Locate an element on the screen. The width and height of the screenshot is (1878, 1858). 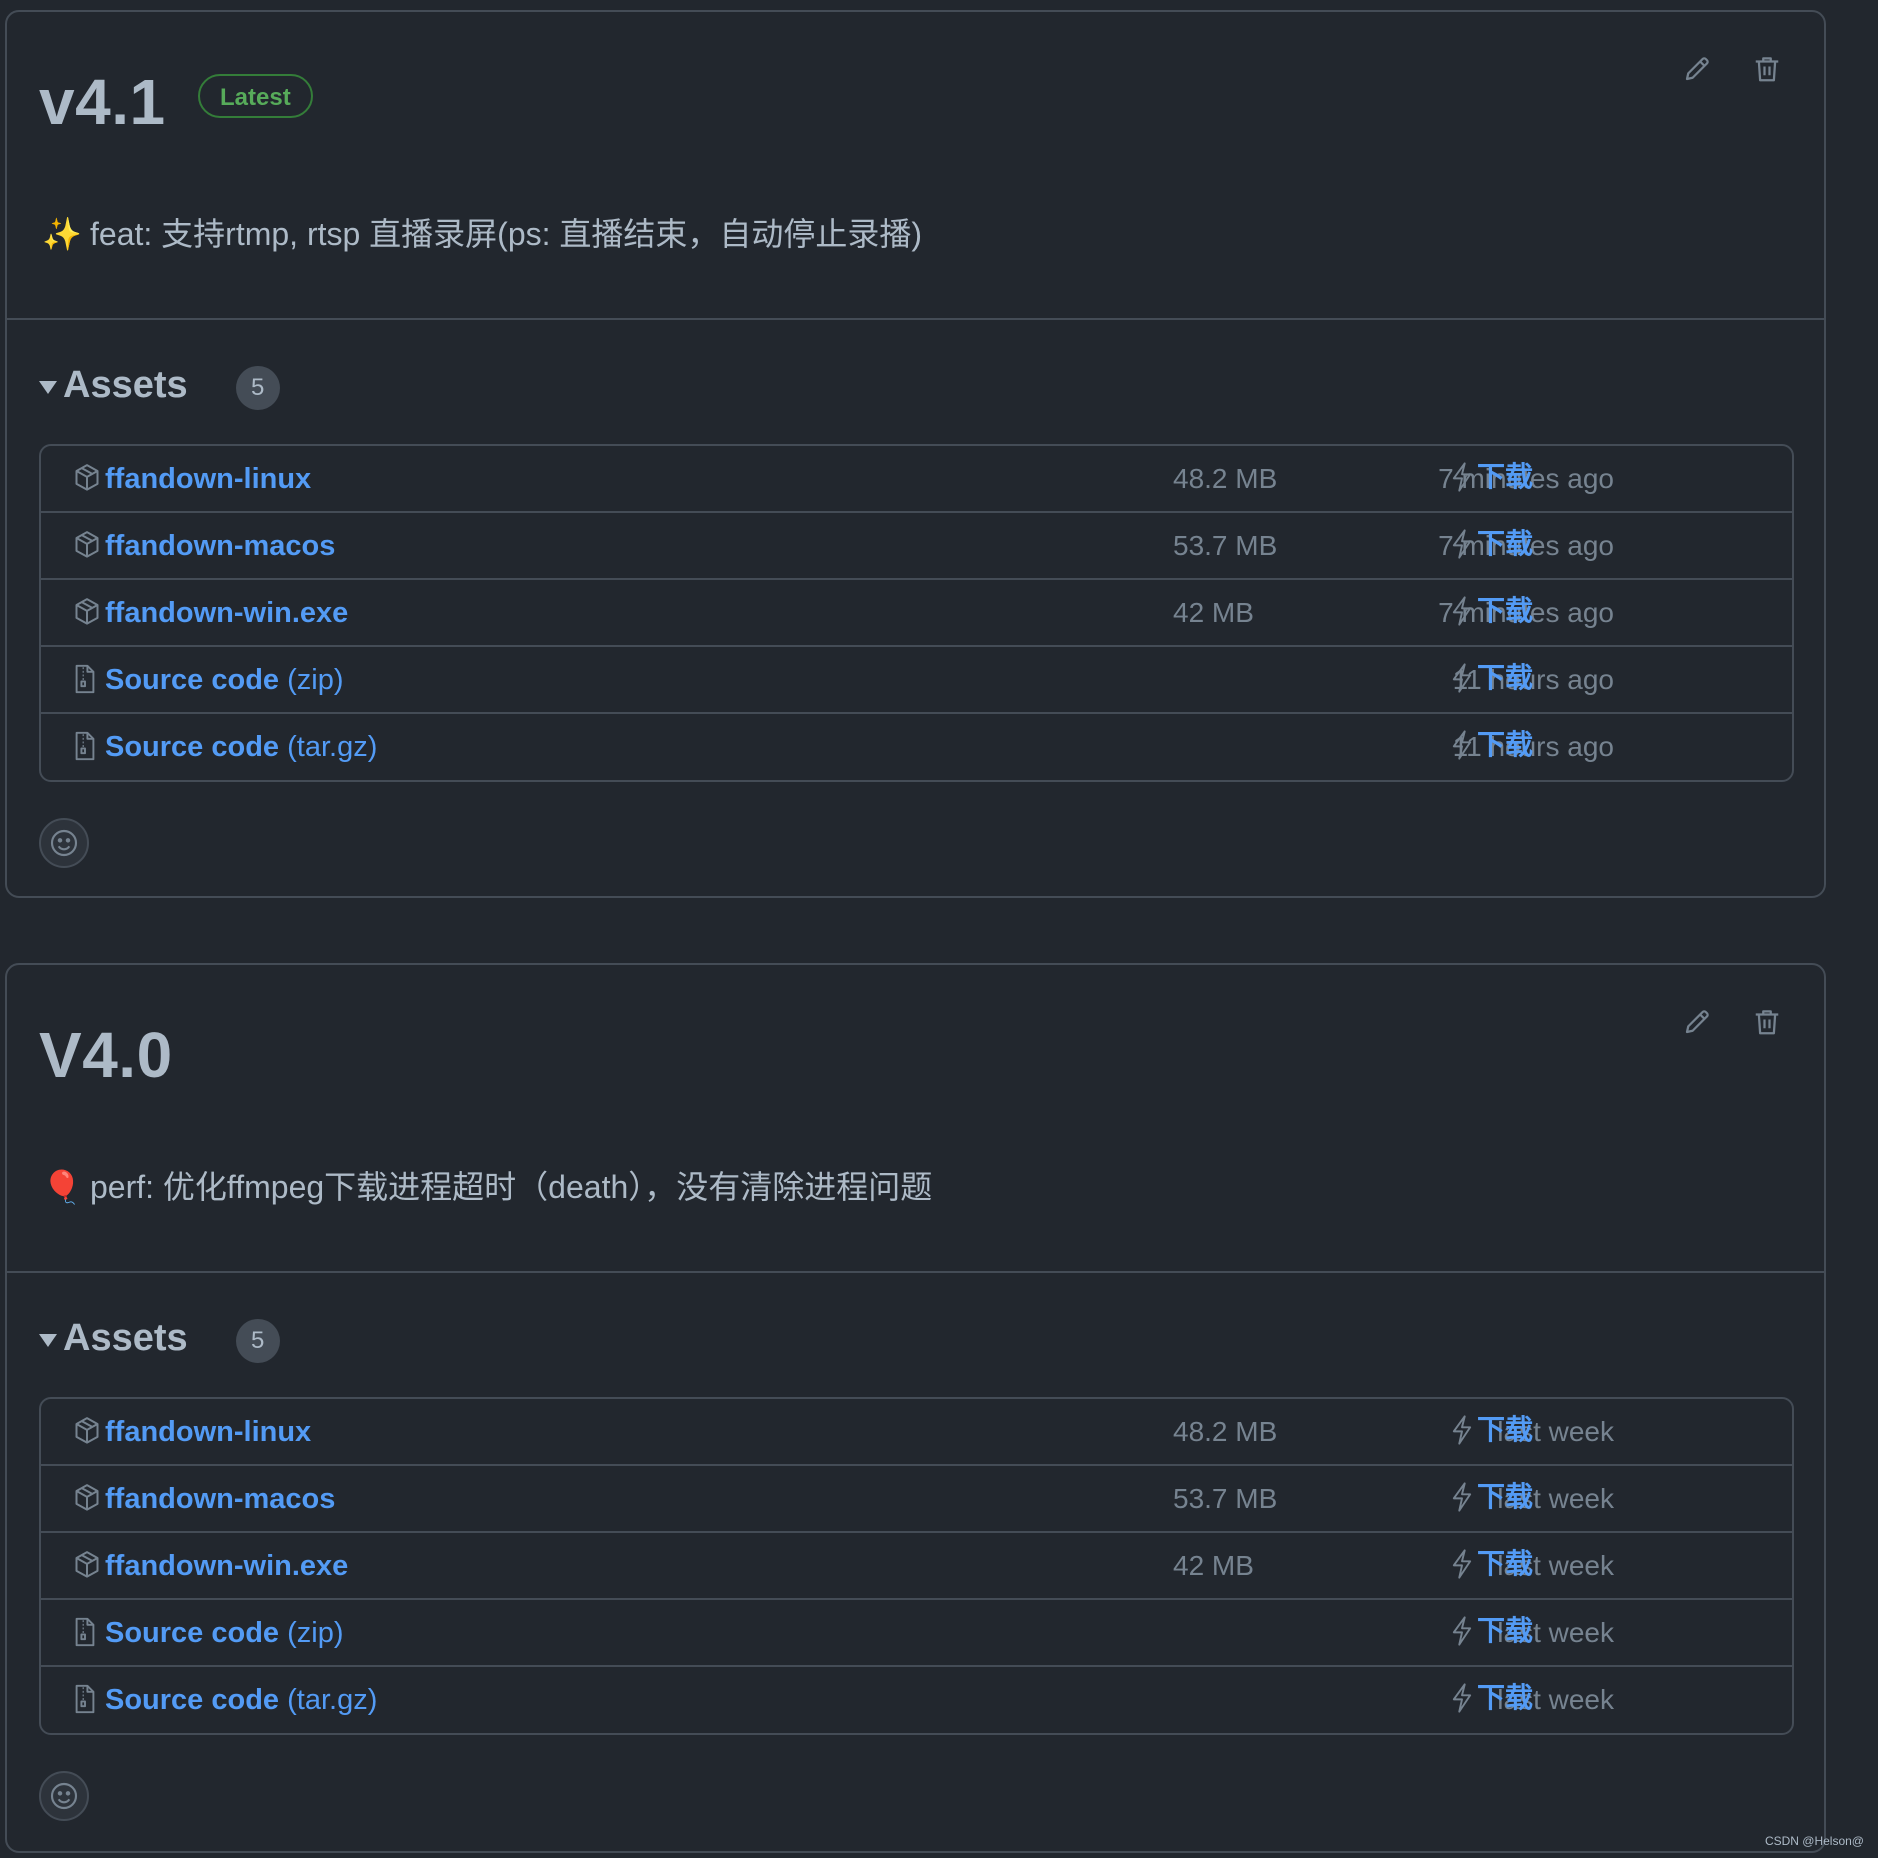
release-title: v4.1 is located at coordinates (102, 102).